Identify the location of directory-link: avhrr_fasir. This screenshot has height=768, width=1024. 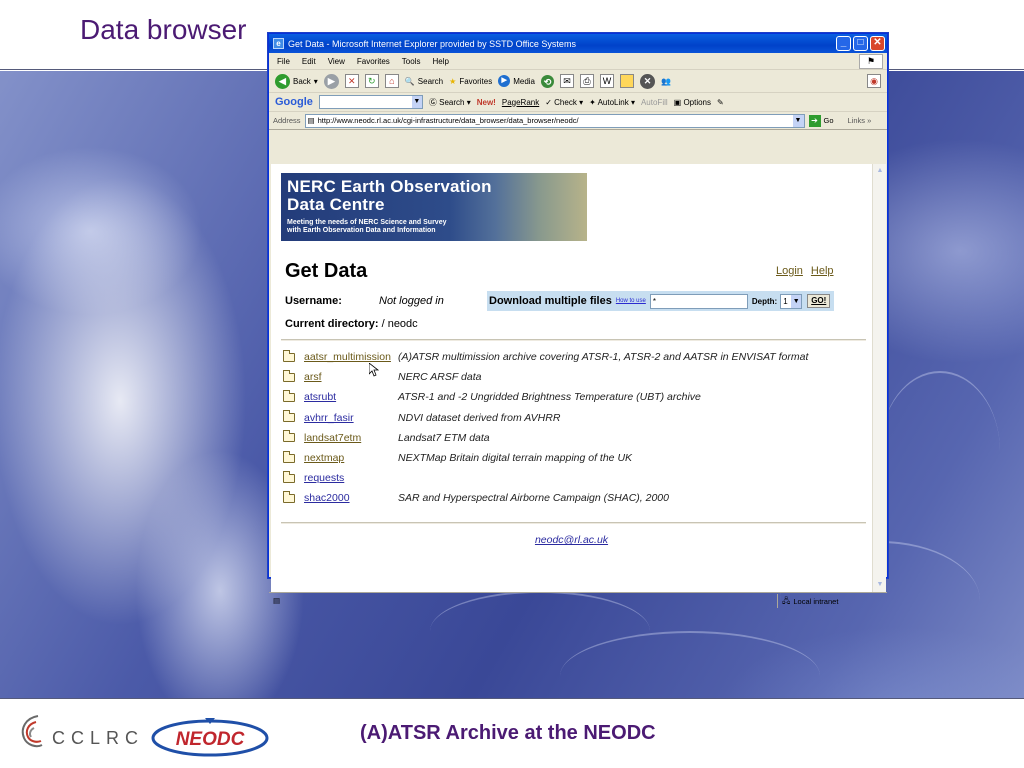
(351, 418).